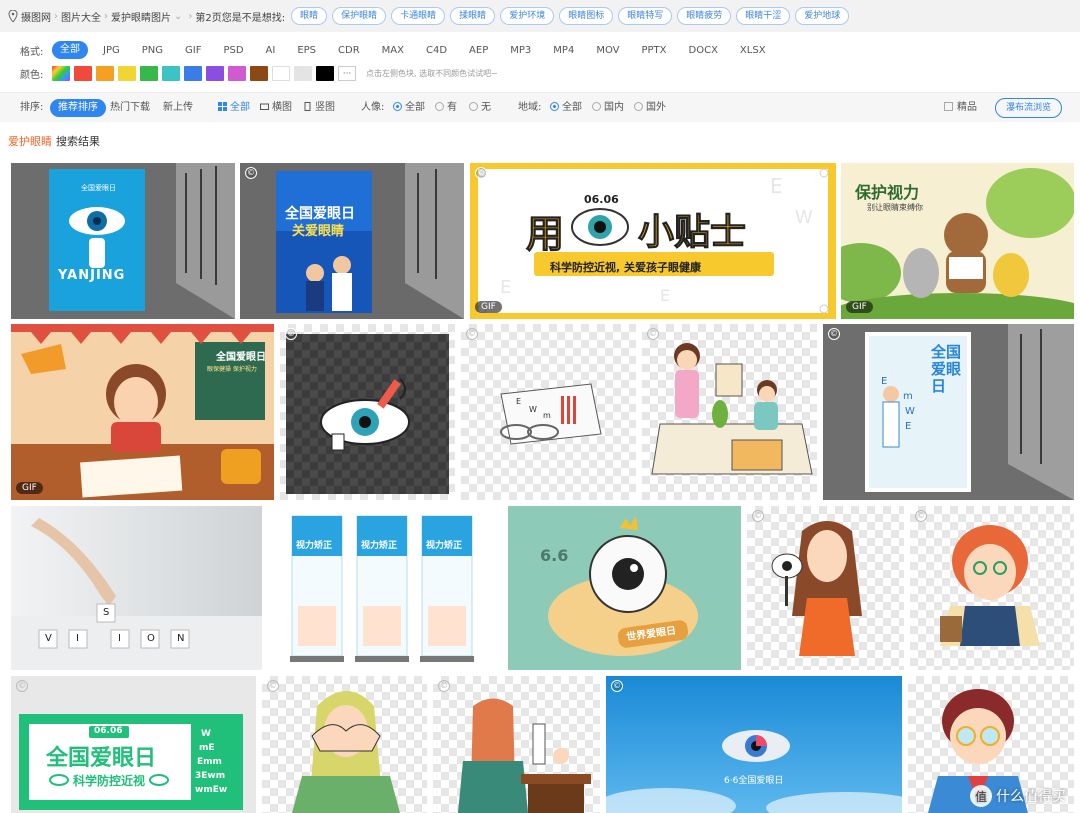  Describe the element at coordinates (763, 16) in the screenshot. I see `suggested-tag: 眼睛干涩` at that location.